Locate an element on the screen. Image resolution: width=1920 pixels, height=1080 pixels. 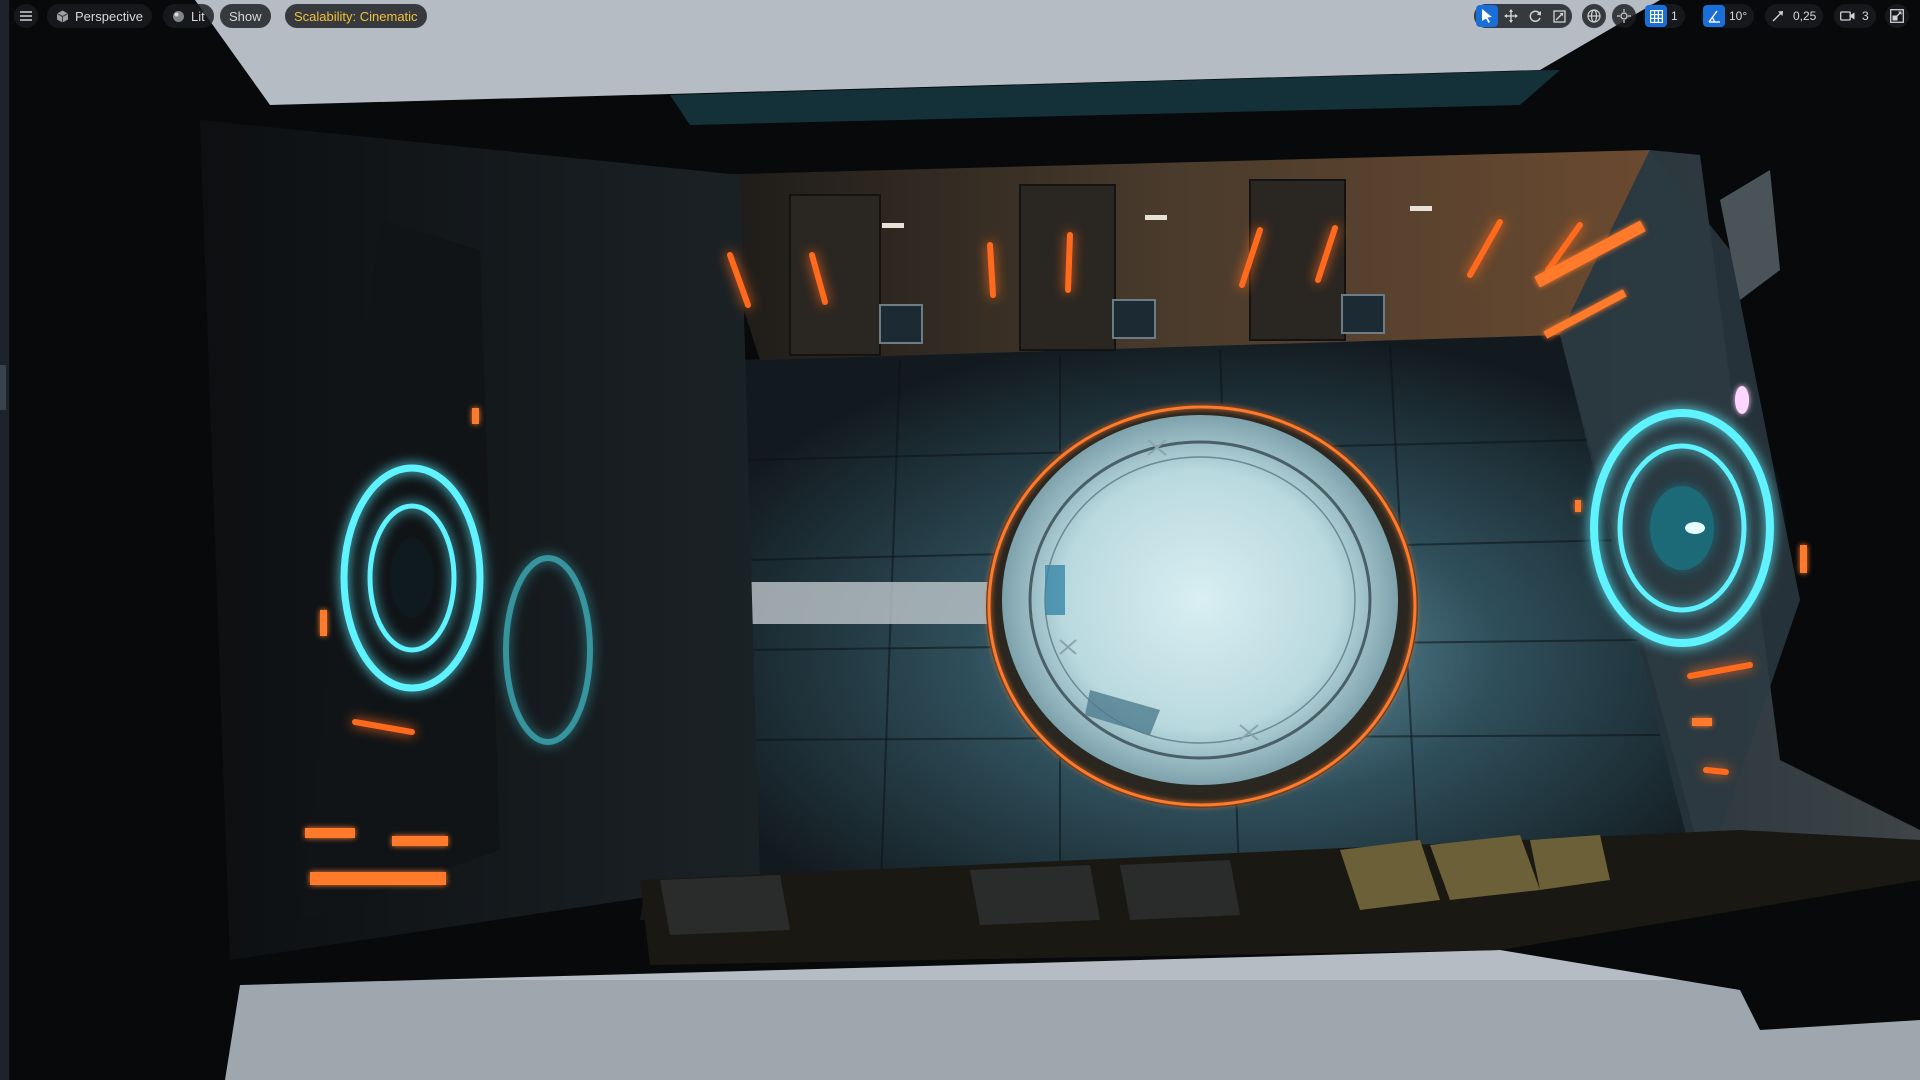
scalability-label: Scalability: Cinematic is located at coordinates (356, 16).